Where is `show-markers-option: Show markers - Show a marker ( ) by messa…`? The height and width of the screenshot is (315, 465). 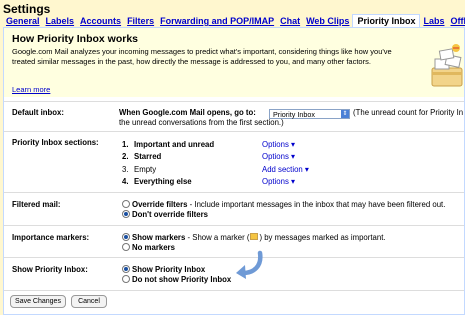 show-markers-option: Show markers - Show a marker ( ) by messa… is located at coordinates (254, 237).